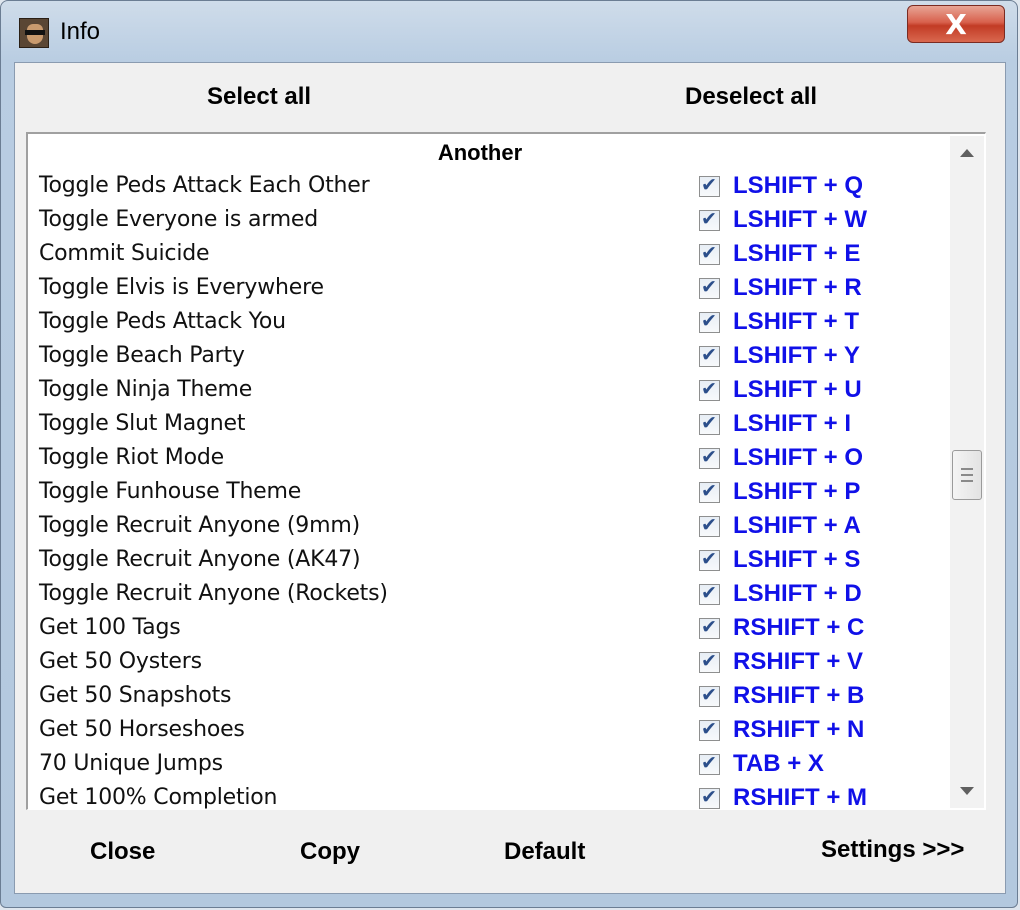 Image resolution: width=1020 pixels, height=910 pixels. What do you see at coordinates (797, 253) in the screenshot?
I see `cheat-hotkey: LSHIFT + E` at bounding box center [797, 253].